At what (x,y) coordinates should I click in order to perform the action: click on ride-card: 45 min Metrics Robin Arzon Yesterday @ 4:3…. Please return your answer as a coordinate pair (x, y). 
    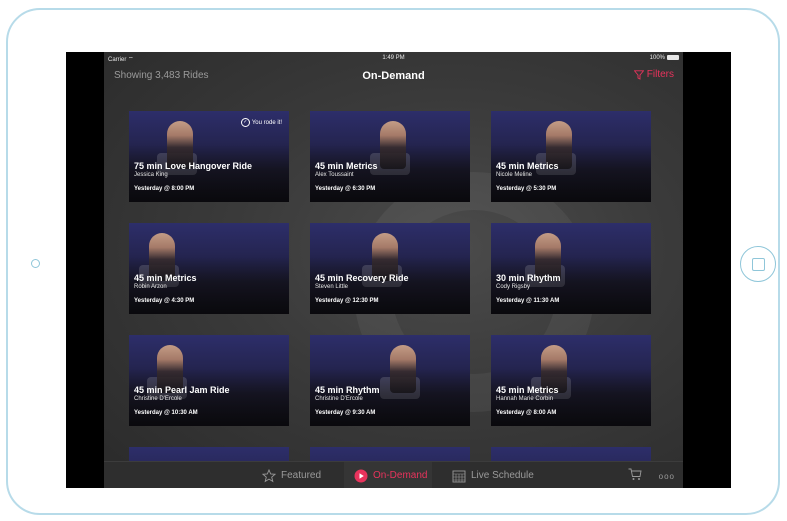
    Looking at the image, I should click on (209, 268).